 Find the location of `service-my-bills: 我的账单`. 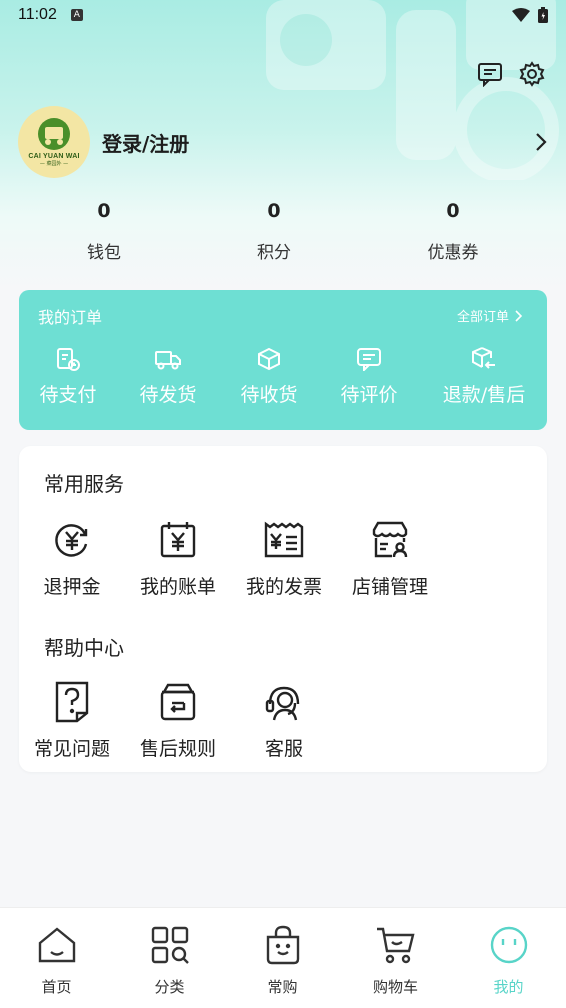

service-my-bills: 我的账单 is located at coordinates (178, 559).